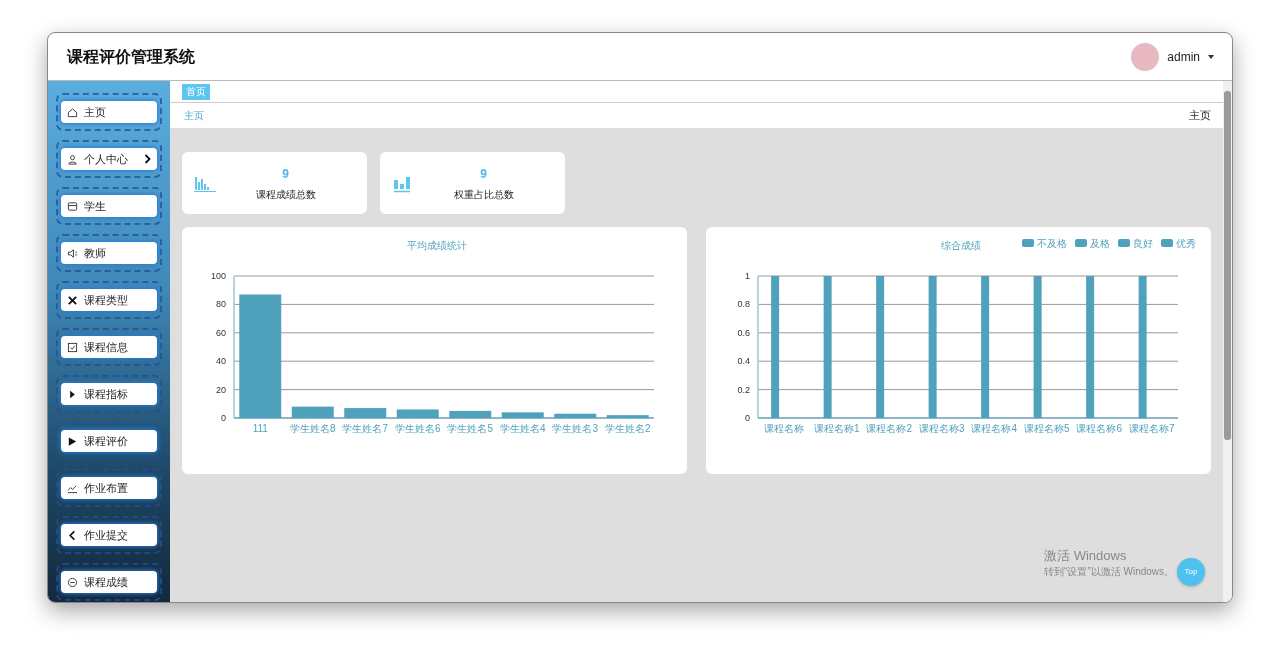 The height and width of the screenshot is (665, 1280). What do you see at coordinates (1100, 243) in the screenshot?
I see `legend-label: 及格` at bounding box center [1100, 243].